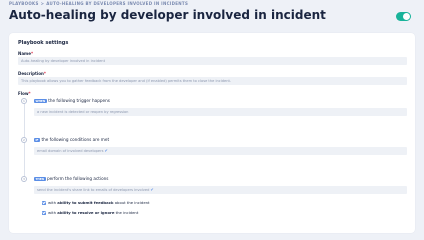 The height and width of the screenshot is (240, 424). Describe the element at coordinates (70, 151) in the screenshot. I see `condition-value: email domain of involved developers` at that location.